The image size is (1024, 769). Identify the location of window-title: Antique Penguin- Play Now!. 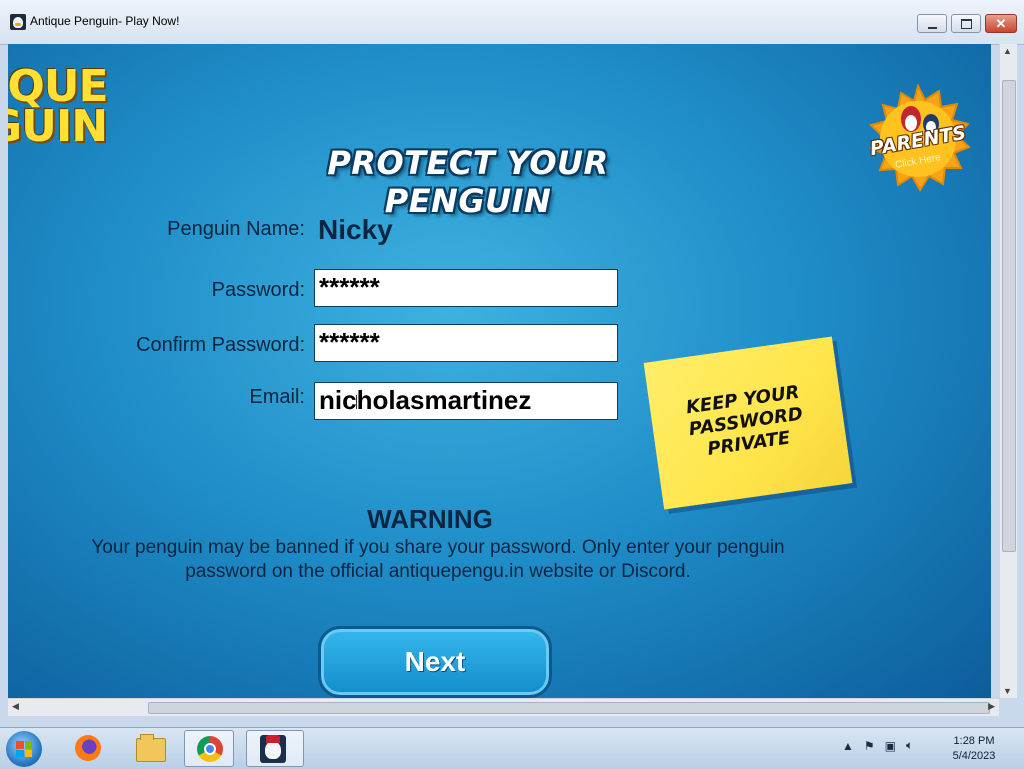
(105, 21).